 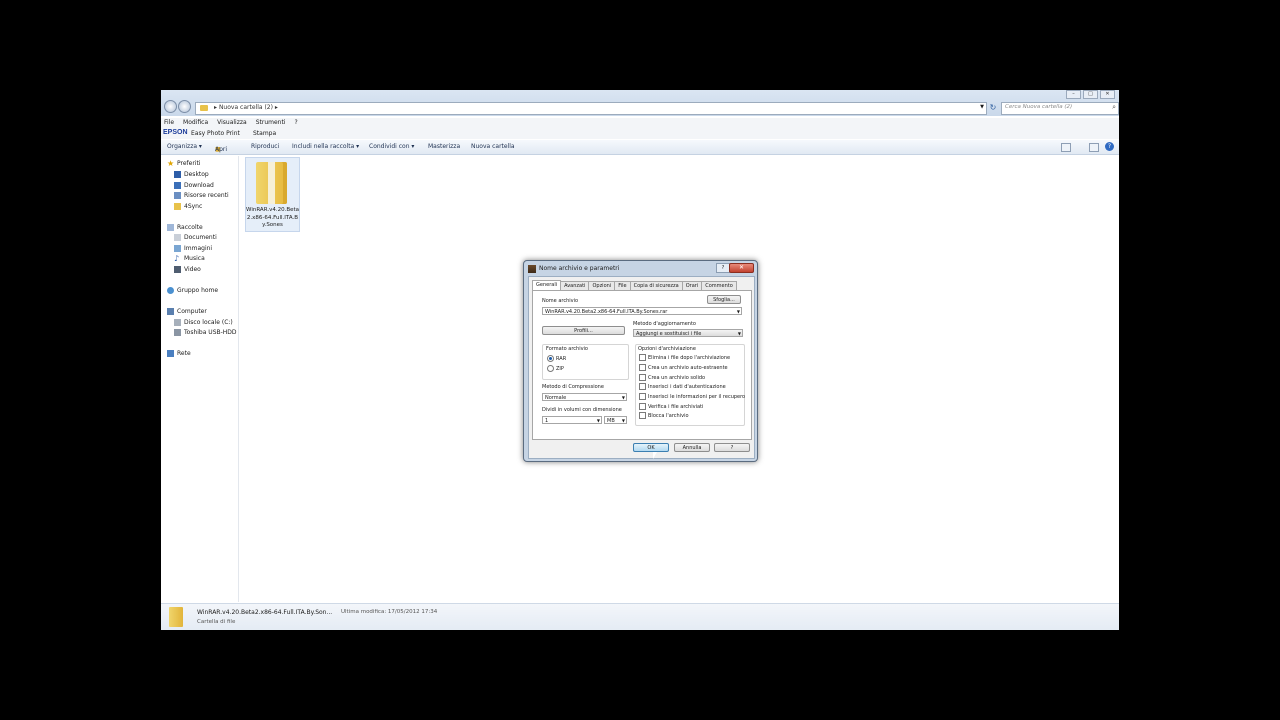 I want to click on nav-music: ♪ Musica, so click(x=189, y=258).